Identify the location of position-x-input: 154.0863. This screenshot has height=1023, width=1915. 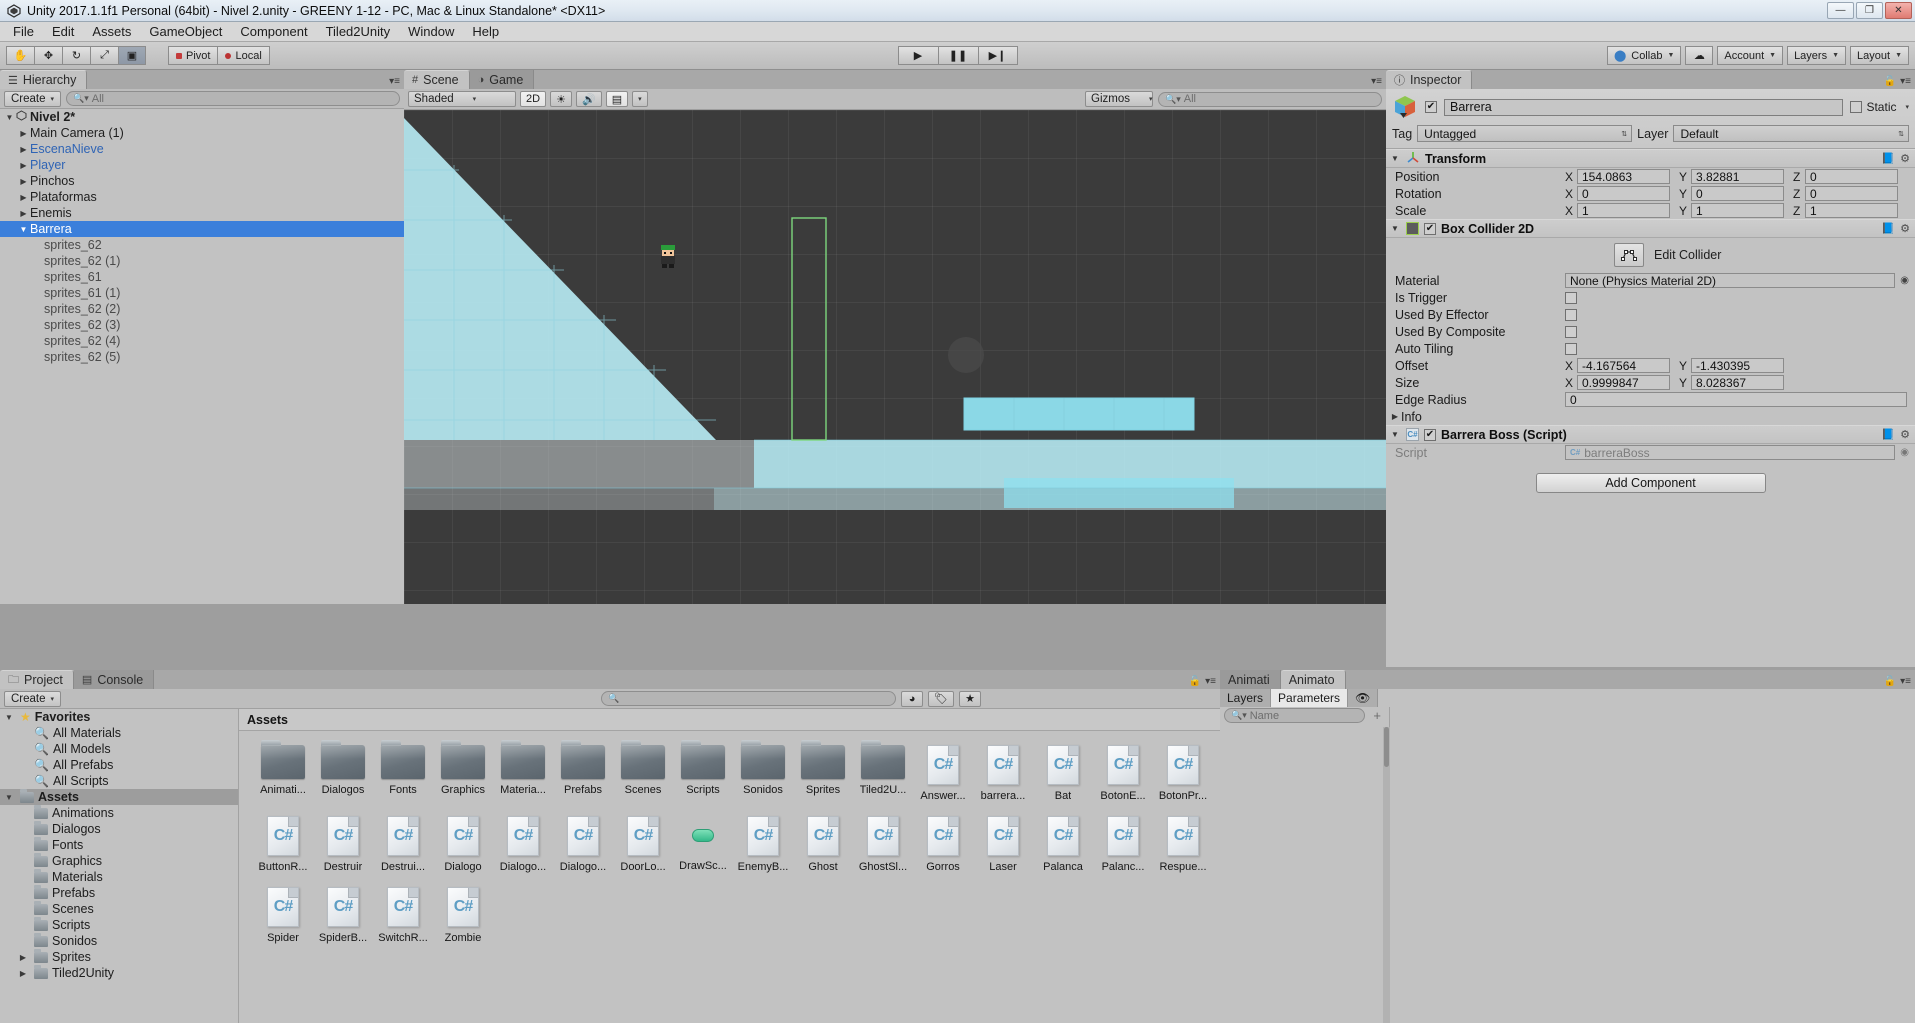
(1623, 176).